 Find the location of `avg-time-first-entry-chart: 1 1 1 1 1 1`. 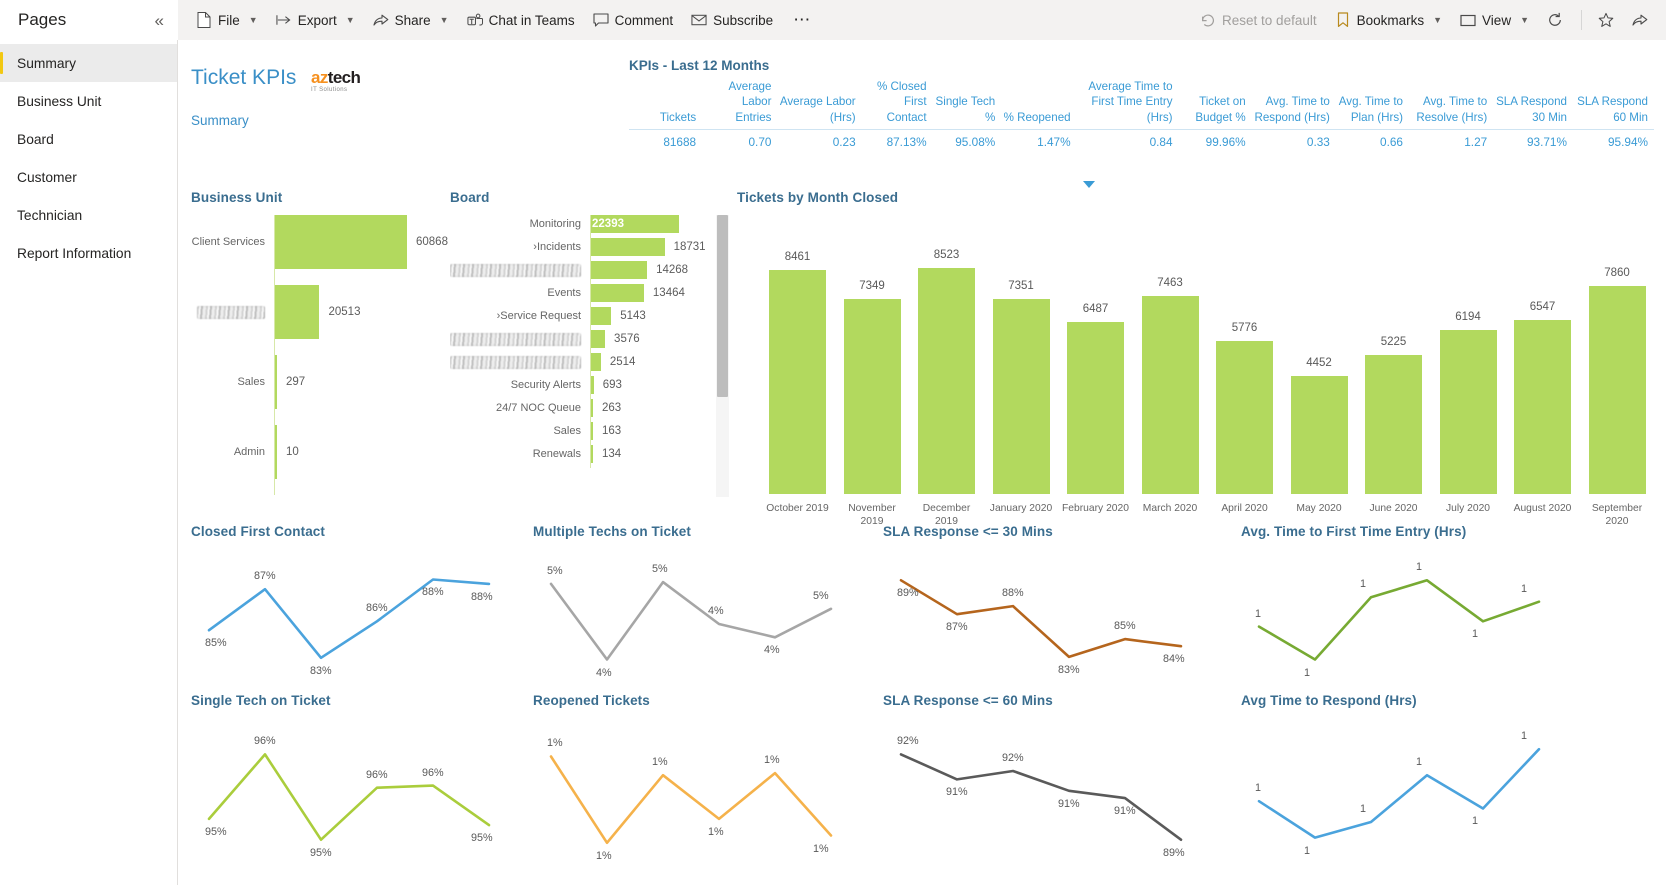

avg-time-first-entry-chart: 1 1 1 1 1 1 is located at coordinates (1401, 617).